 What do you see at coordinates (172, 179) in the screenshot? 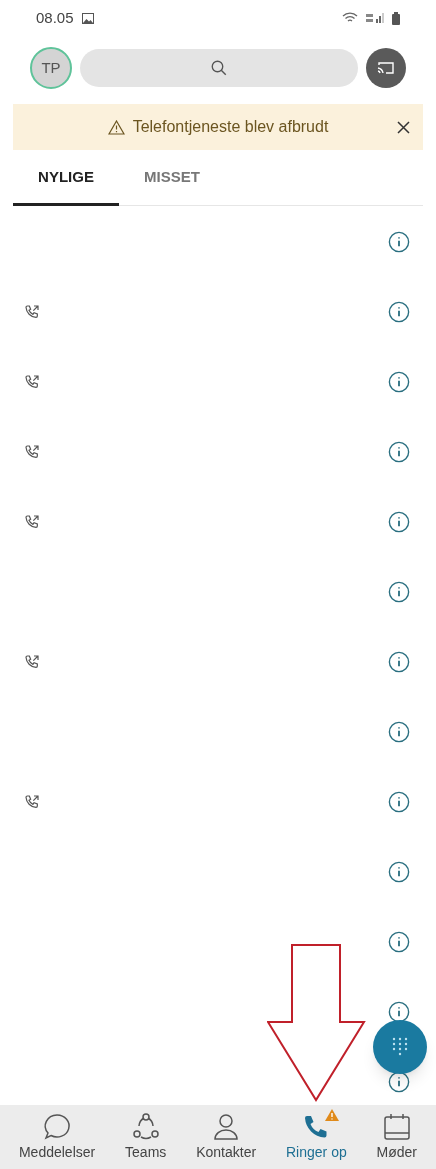
I see `tab: MISSET` at bounding box center [172, 179].